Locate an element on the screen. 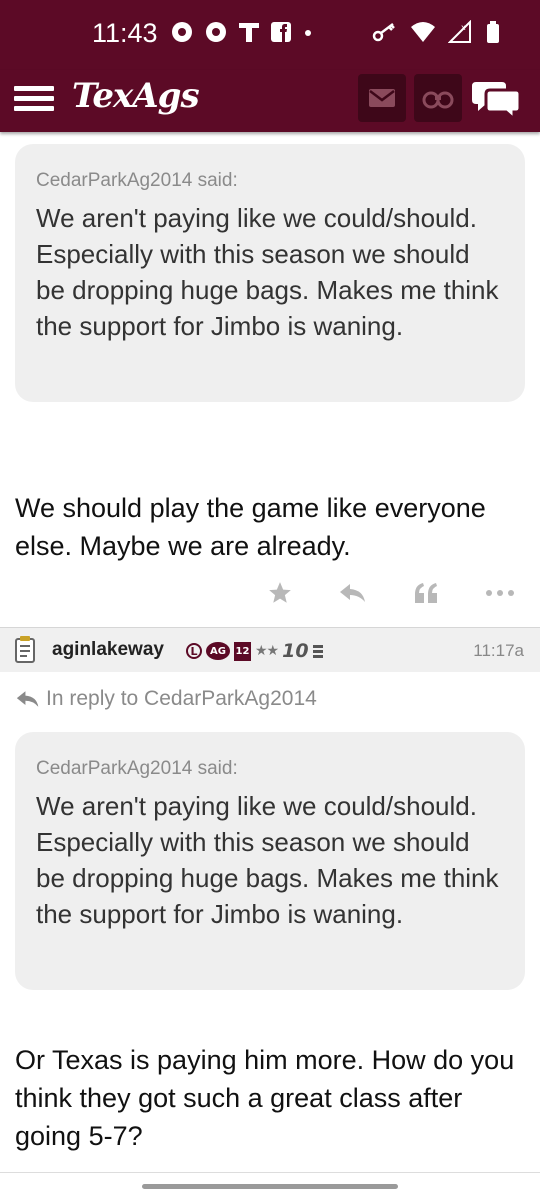 The height and width of the screenshot is (1200, 540). post-header: aginlakeway L AG 12 ★★ 10 11:17a is located at coordinates (270, 649).